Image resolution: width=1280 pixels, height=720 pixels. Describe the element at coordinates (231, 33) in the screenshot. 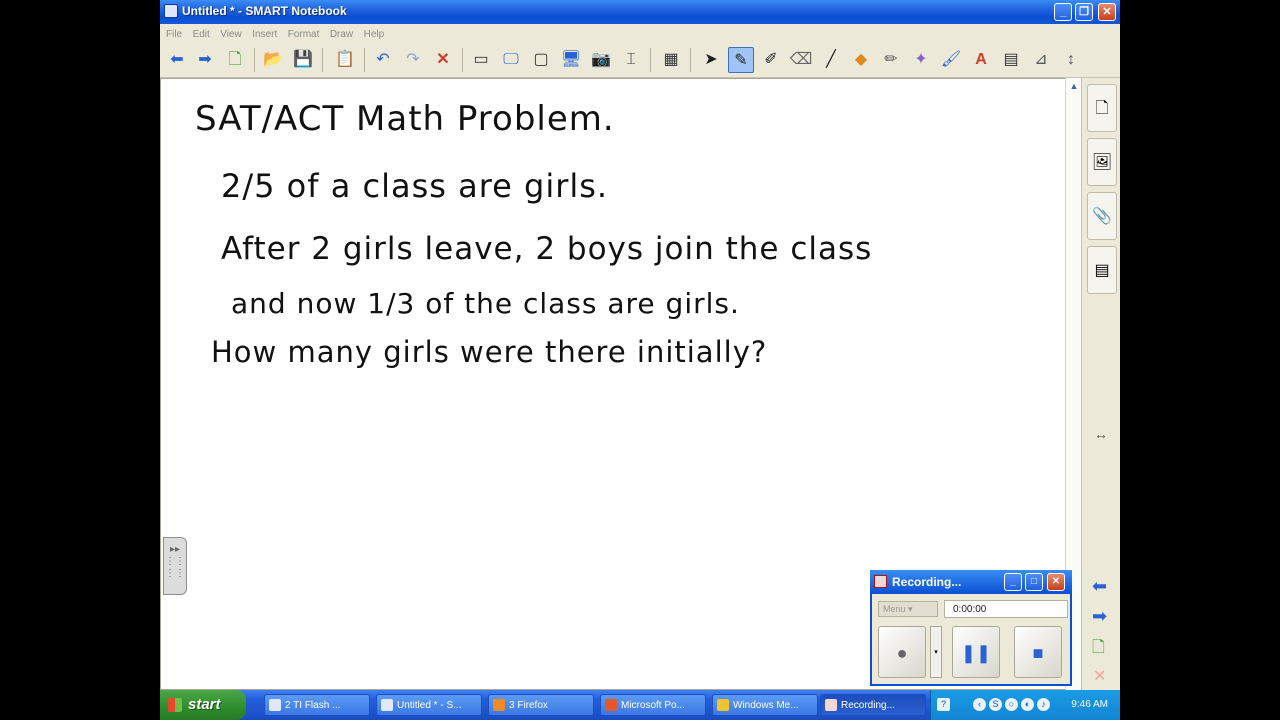

I see `menu-view: View` at that location.